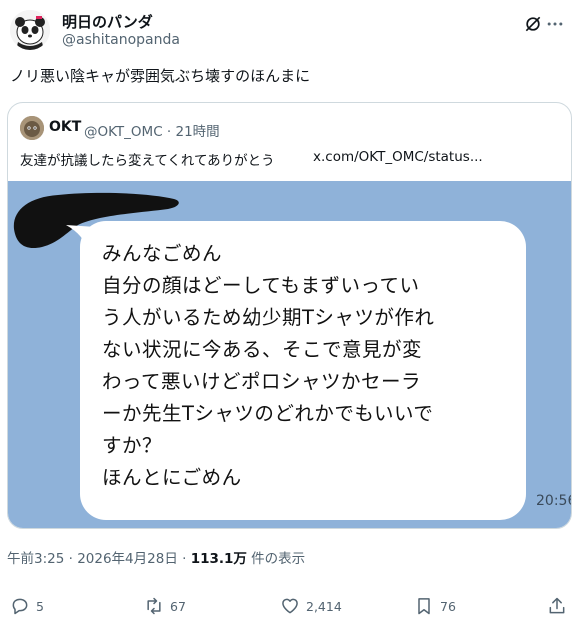 The width and height of the screenshot is (573, 626). I want to click on message-line: すか？, so click(132, 445).